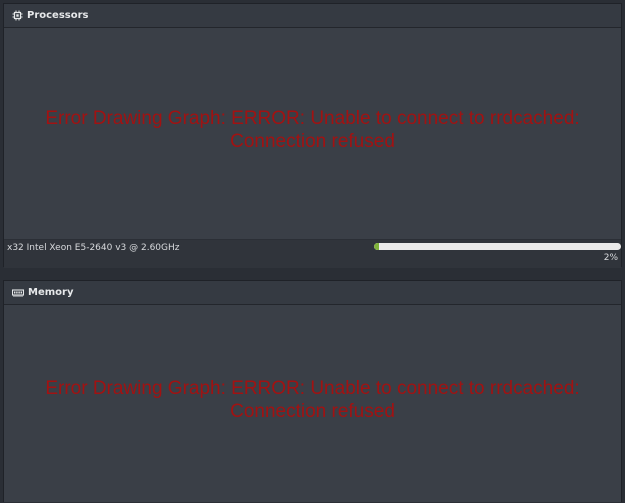  I want to click on cpu-model-label: x32 Intel Xeon E5-2640 v3 @ 2.60GHz, so click(93, 248).